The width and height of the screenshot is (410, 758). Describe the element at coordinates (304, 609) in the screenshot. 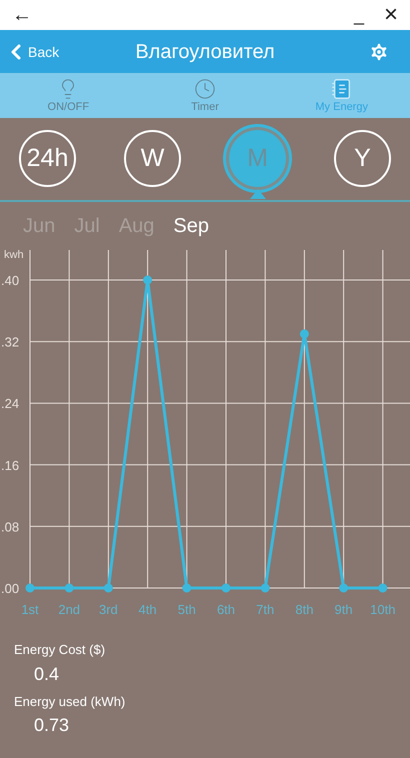

I see `x-tick-label: 8th` at that location.